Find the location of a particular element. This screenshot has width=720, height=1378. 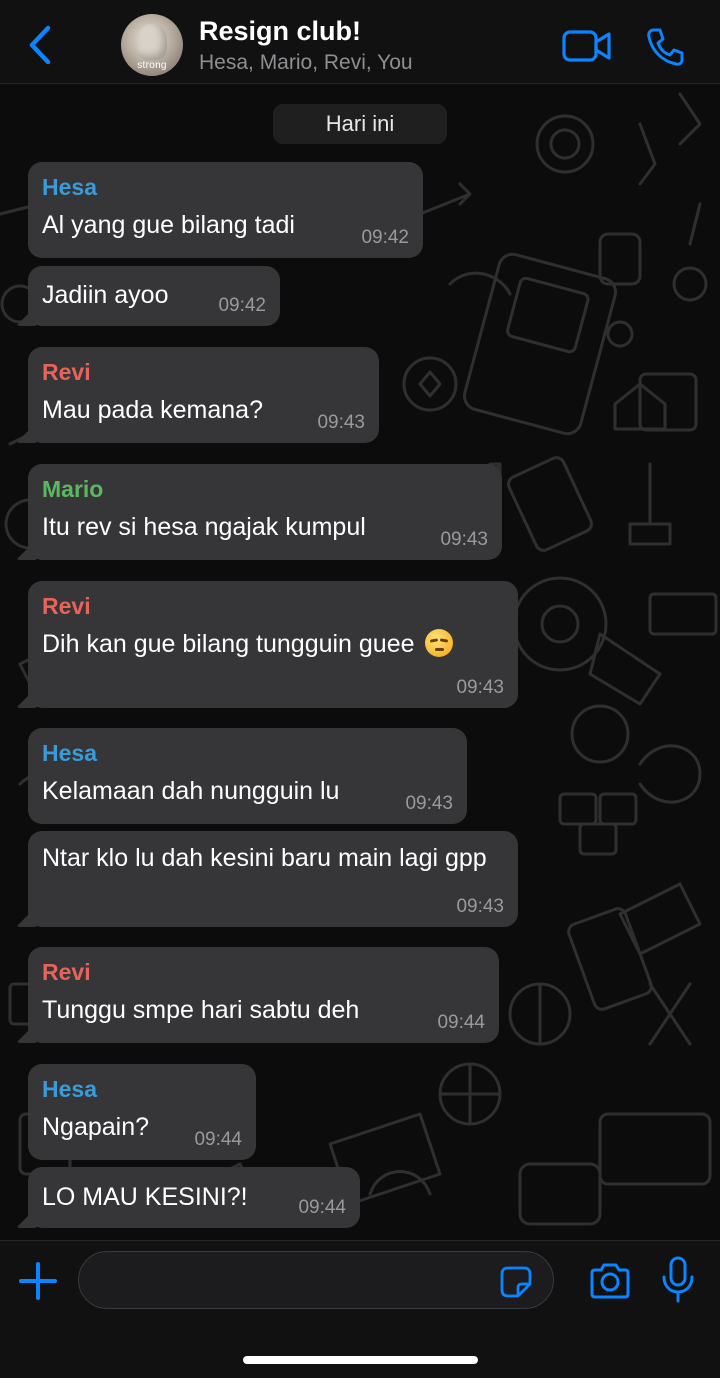

unamused-face-emoji is located at coordinates (439, 643).